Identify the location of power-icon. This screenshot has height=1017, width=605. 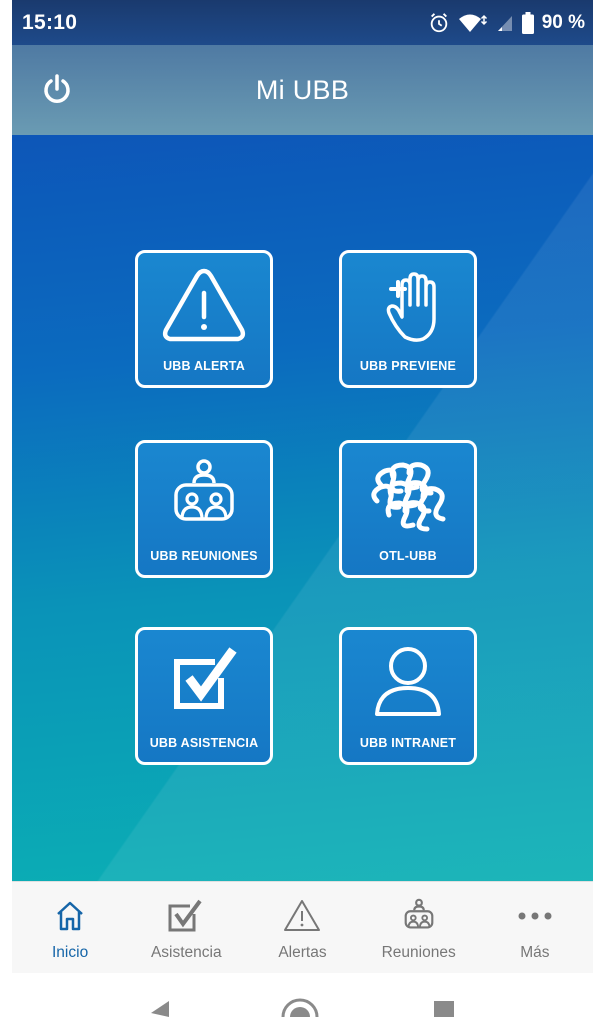
(57, 90).